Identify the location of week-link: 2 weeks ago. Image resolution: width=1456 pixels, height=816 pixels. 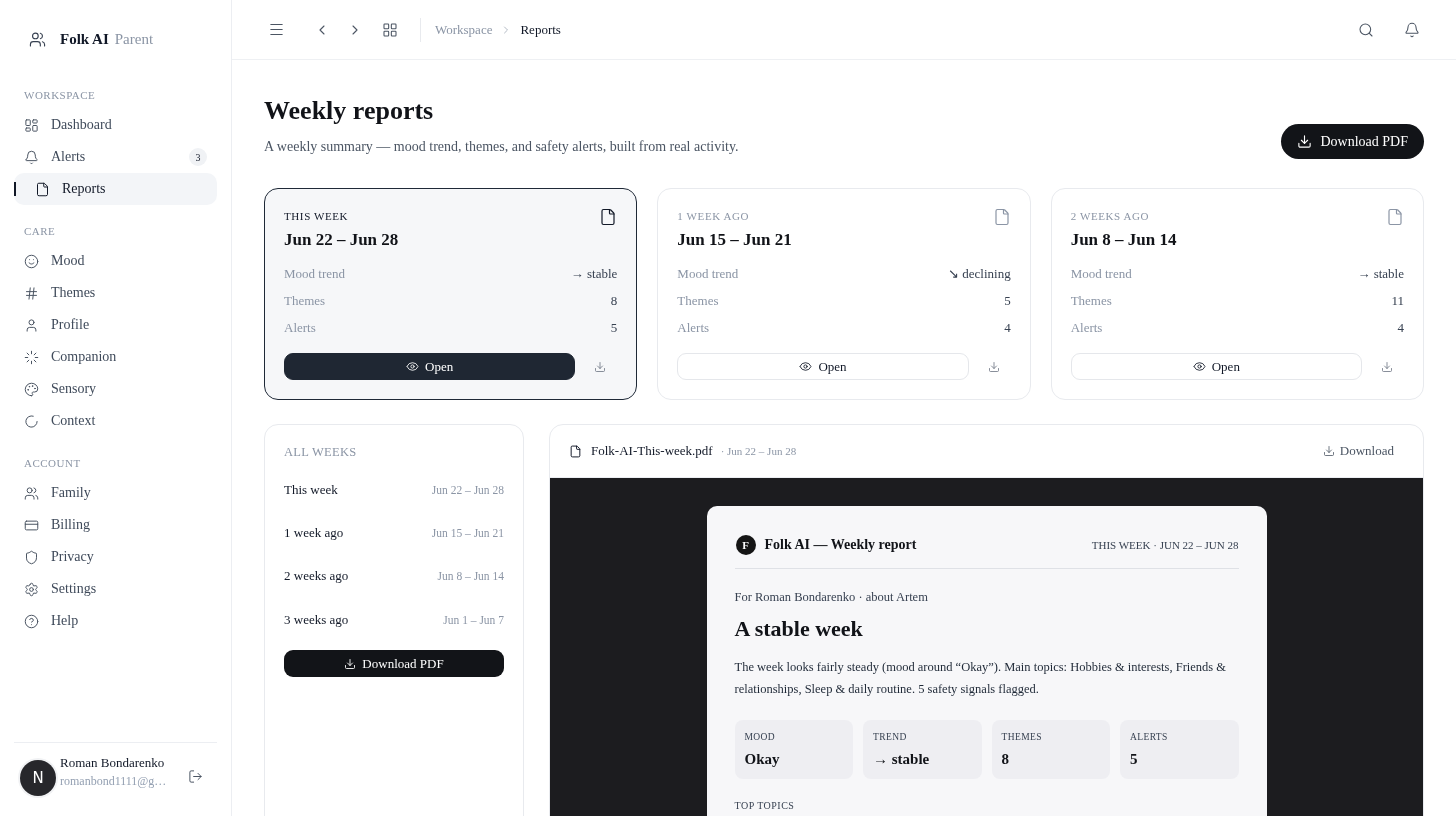
(316, 576).